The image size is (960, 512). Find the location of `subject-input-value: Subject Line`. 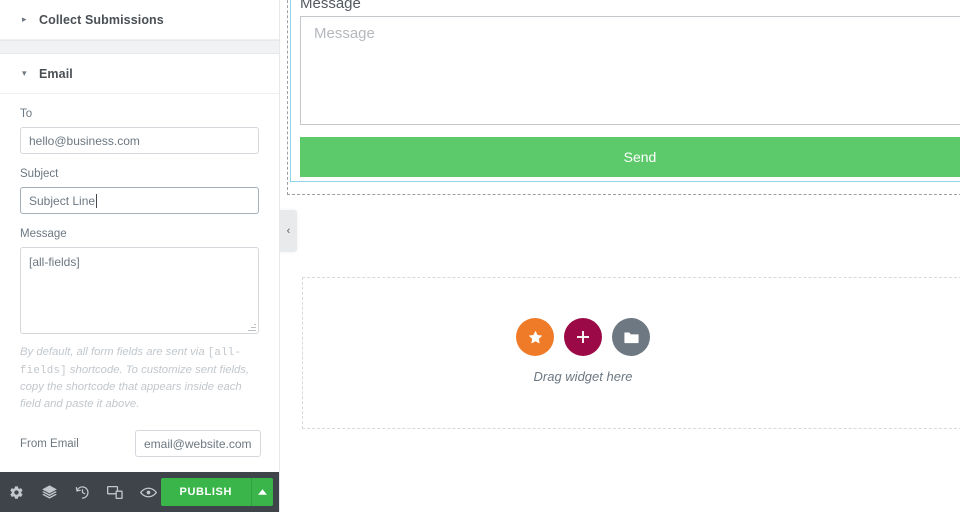

subject-input-value: Subject Line is located at coordinates (62, 200).